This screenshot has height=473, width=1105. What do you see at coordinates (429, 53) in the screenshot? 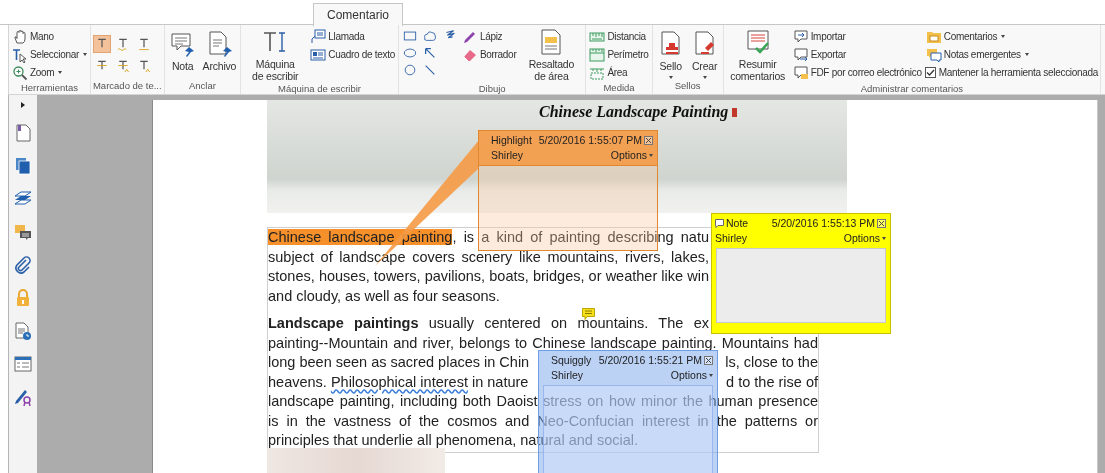
I see `arrow-icon` at bounding box center [429, 53].